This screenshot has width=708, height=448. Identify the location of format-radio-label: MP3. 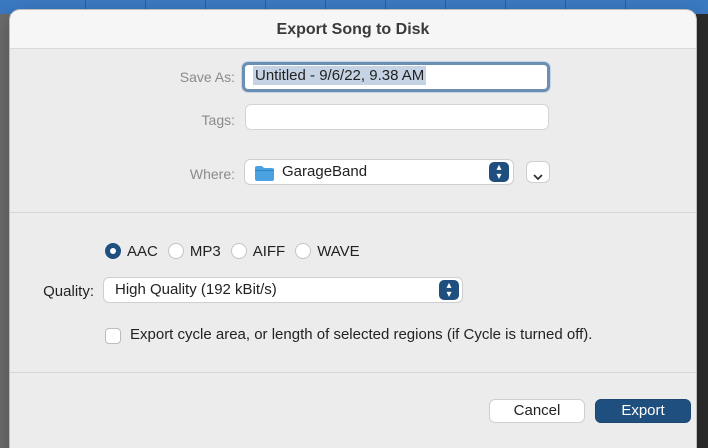
(205, 252).